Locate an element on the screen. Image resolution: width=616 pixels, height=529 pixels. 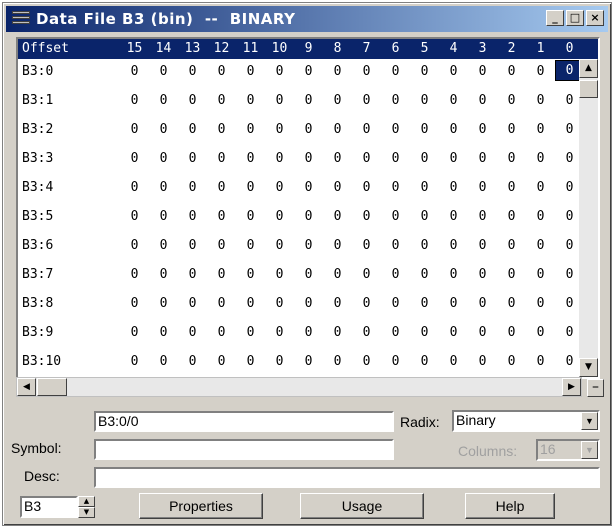
minimize-icon: _ is located at coordinates (555, 18).